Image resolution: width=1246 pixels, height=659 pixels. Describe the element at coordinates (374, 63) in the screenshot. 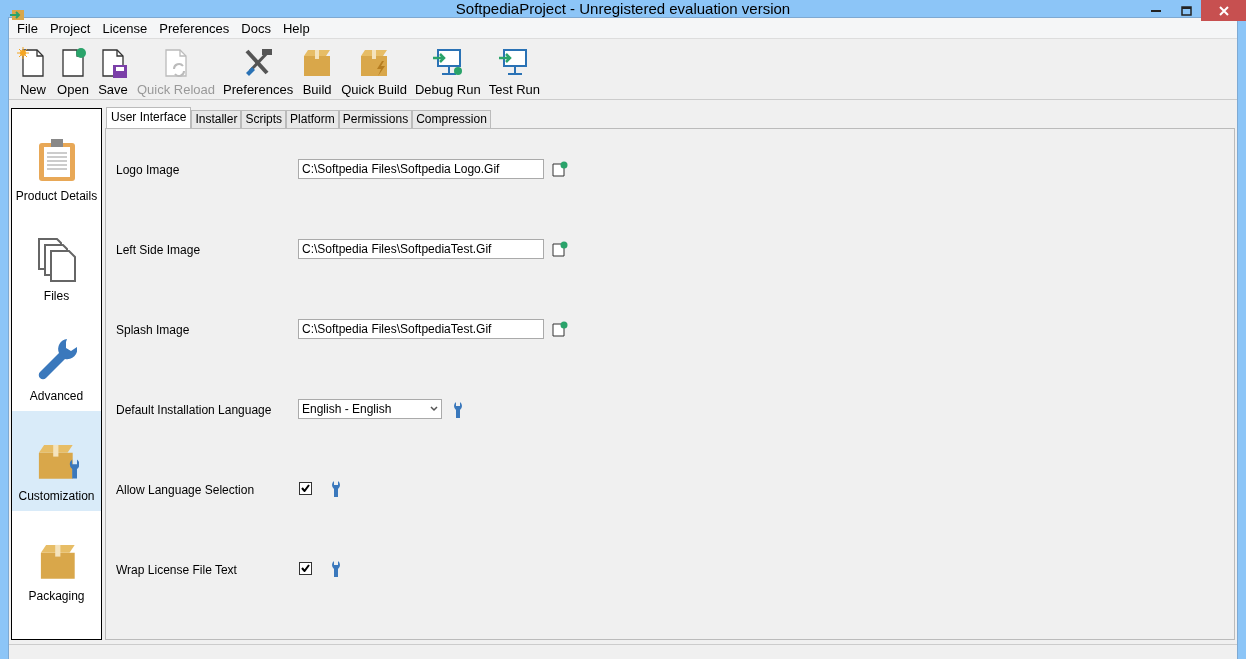

I see `box-lightning-icon` at that location.